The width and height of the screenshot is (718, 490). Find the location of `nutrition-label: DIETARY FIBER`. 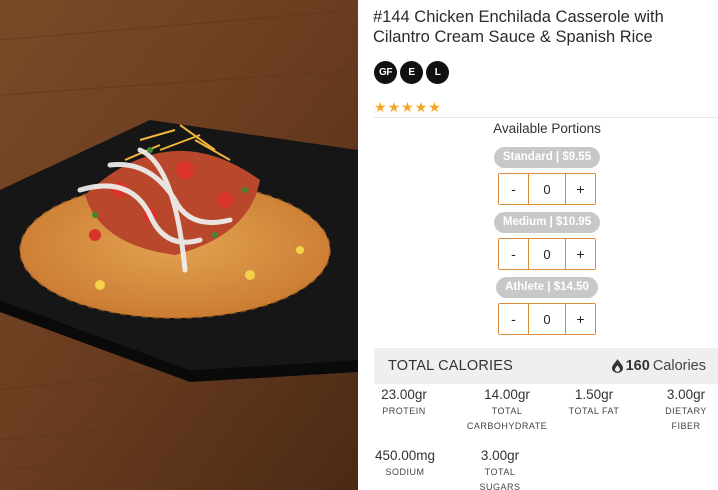

nutrition-label: DIETARY FIBER is located at coordinates (686, 418).